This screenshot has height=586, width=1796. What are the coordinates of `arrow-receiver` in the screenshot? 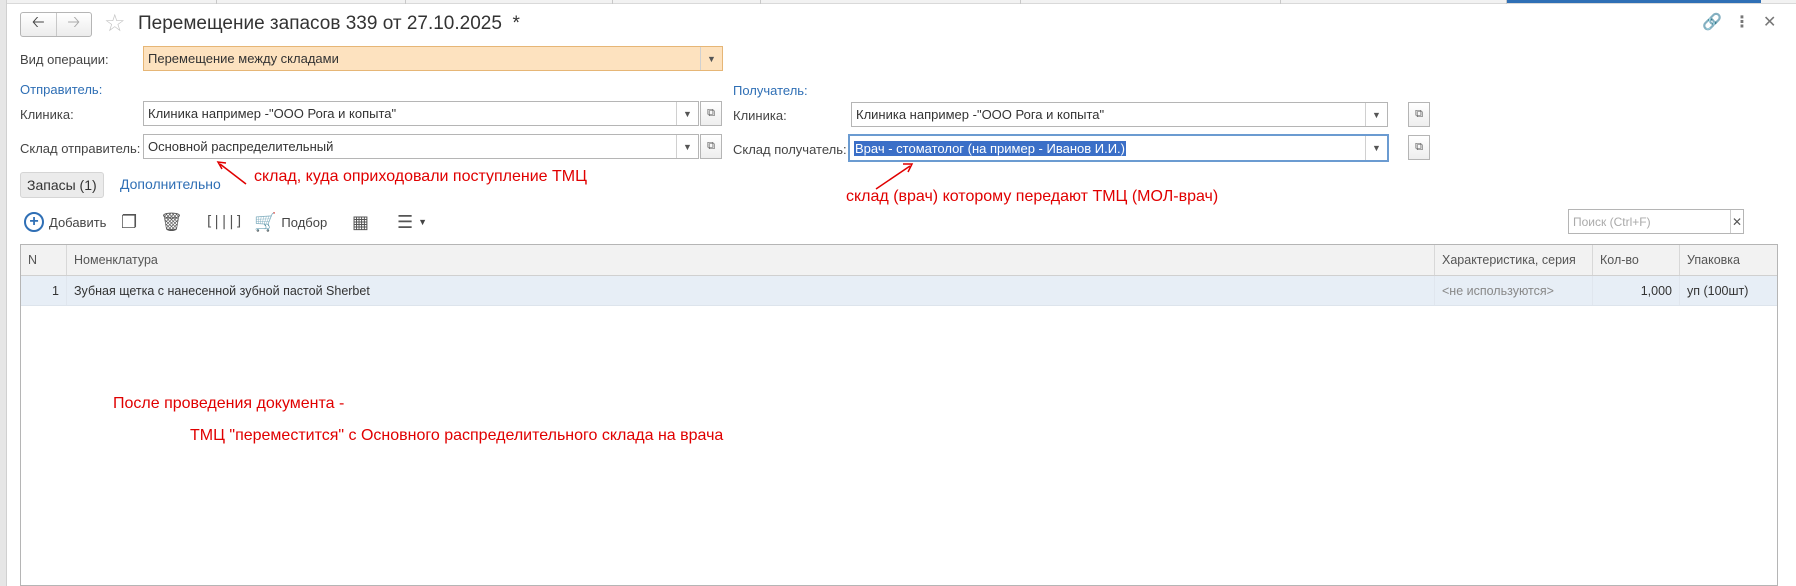 It's located at (893, 177).